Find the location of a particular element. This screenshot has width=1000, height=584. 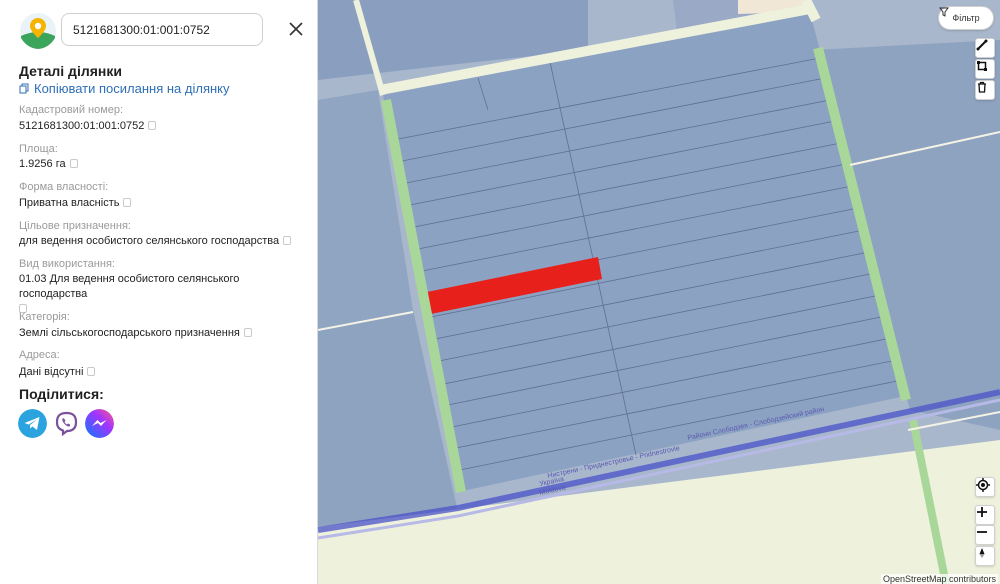

filter-button: Фільтр is located at coordinates (966, 18).